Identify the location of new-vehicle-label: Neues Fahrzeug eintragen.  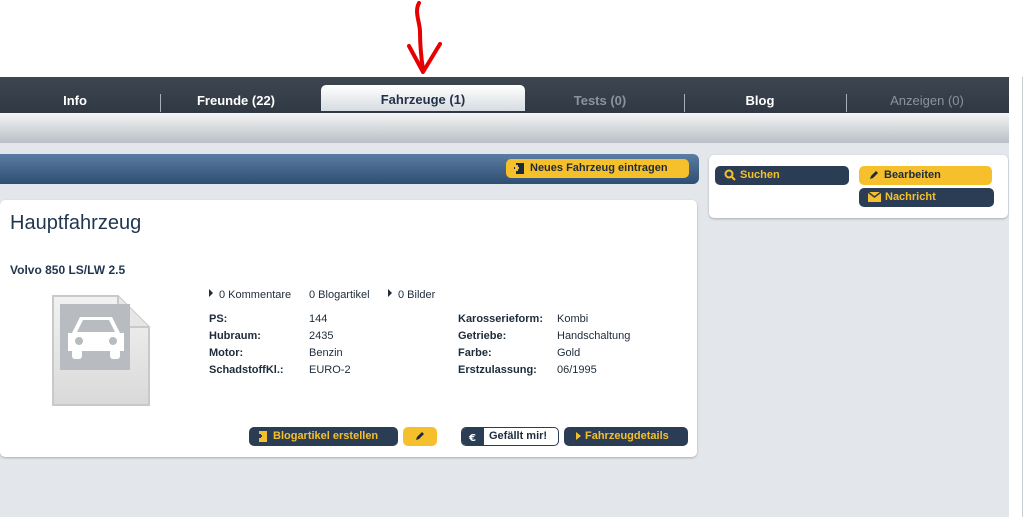
(599, 168).